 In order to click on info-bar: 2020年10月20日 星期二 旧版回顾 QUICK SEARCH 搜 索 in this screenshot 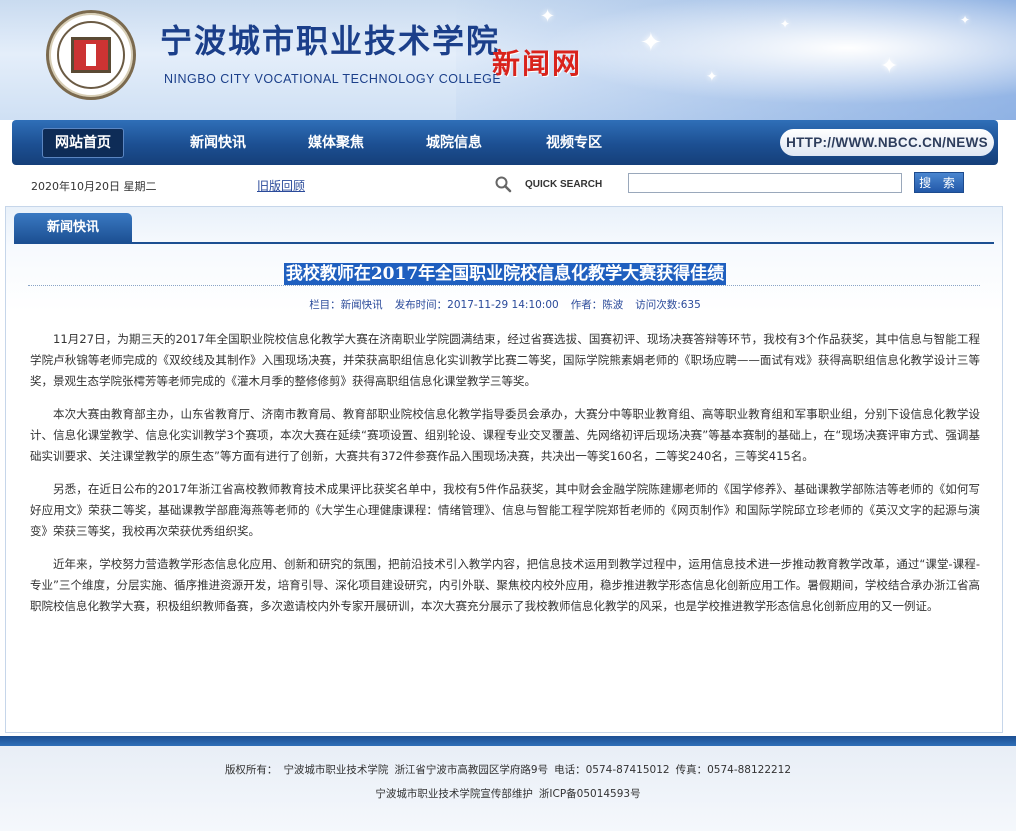, I will do `click(508, 185)`.